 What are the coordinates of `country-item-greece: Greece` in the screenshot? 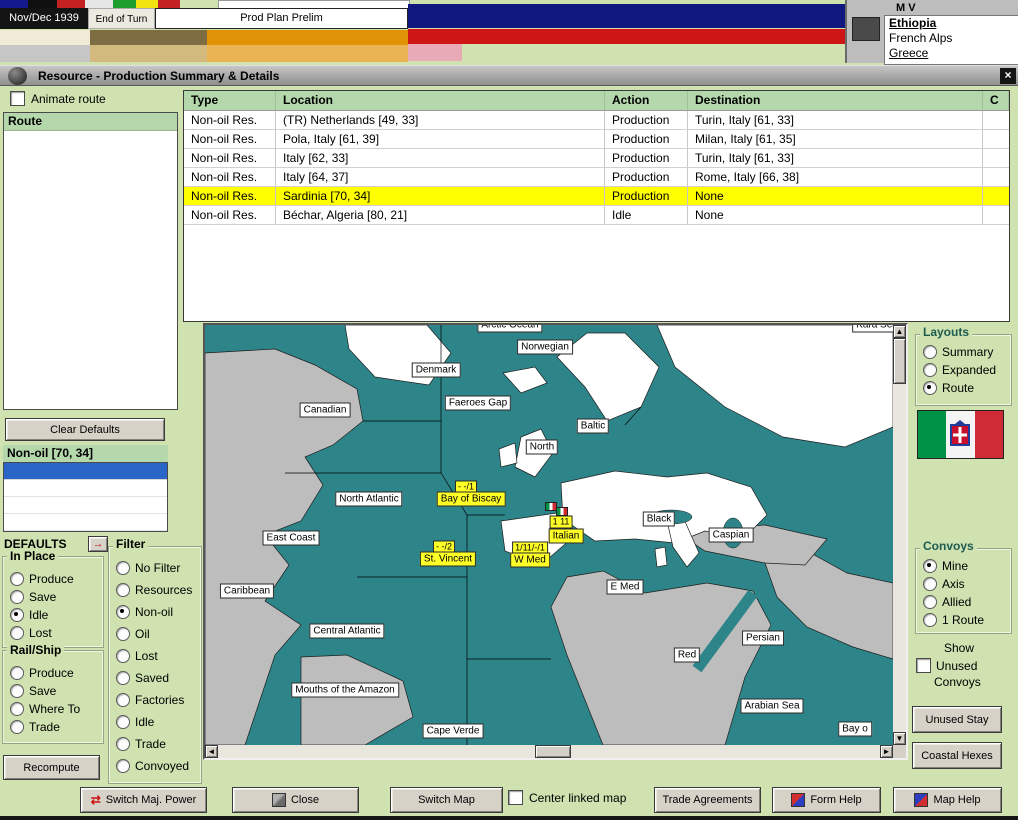 It's located at (951, 53).